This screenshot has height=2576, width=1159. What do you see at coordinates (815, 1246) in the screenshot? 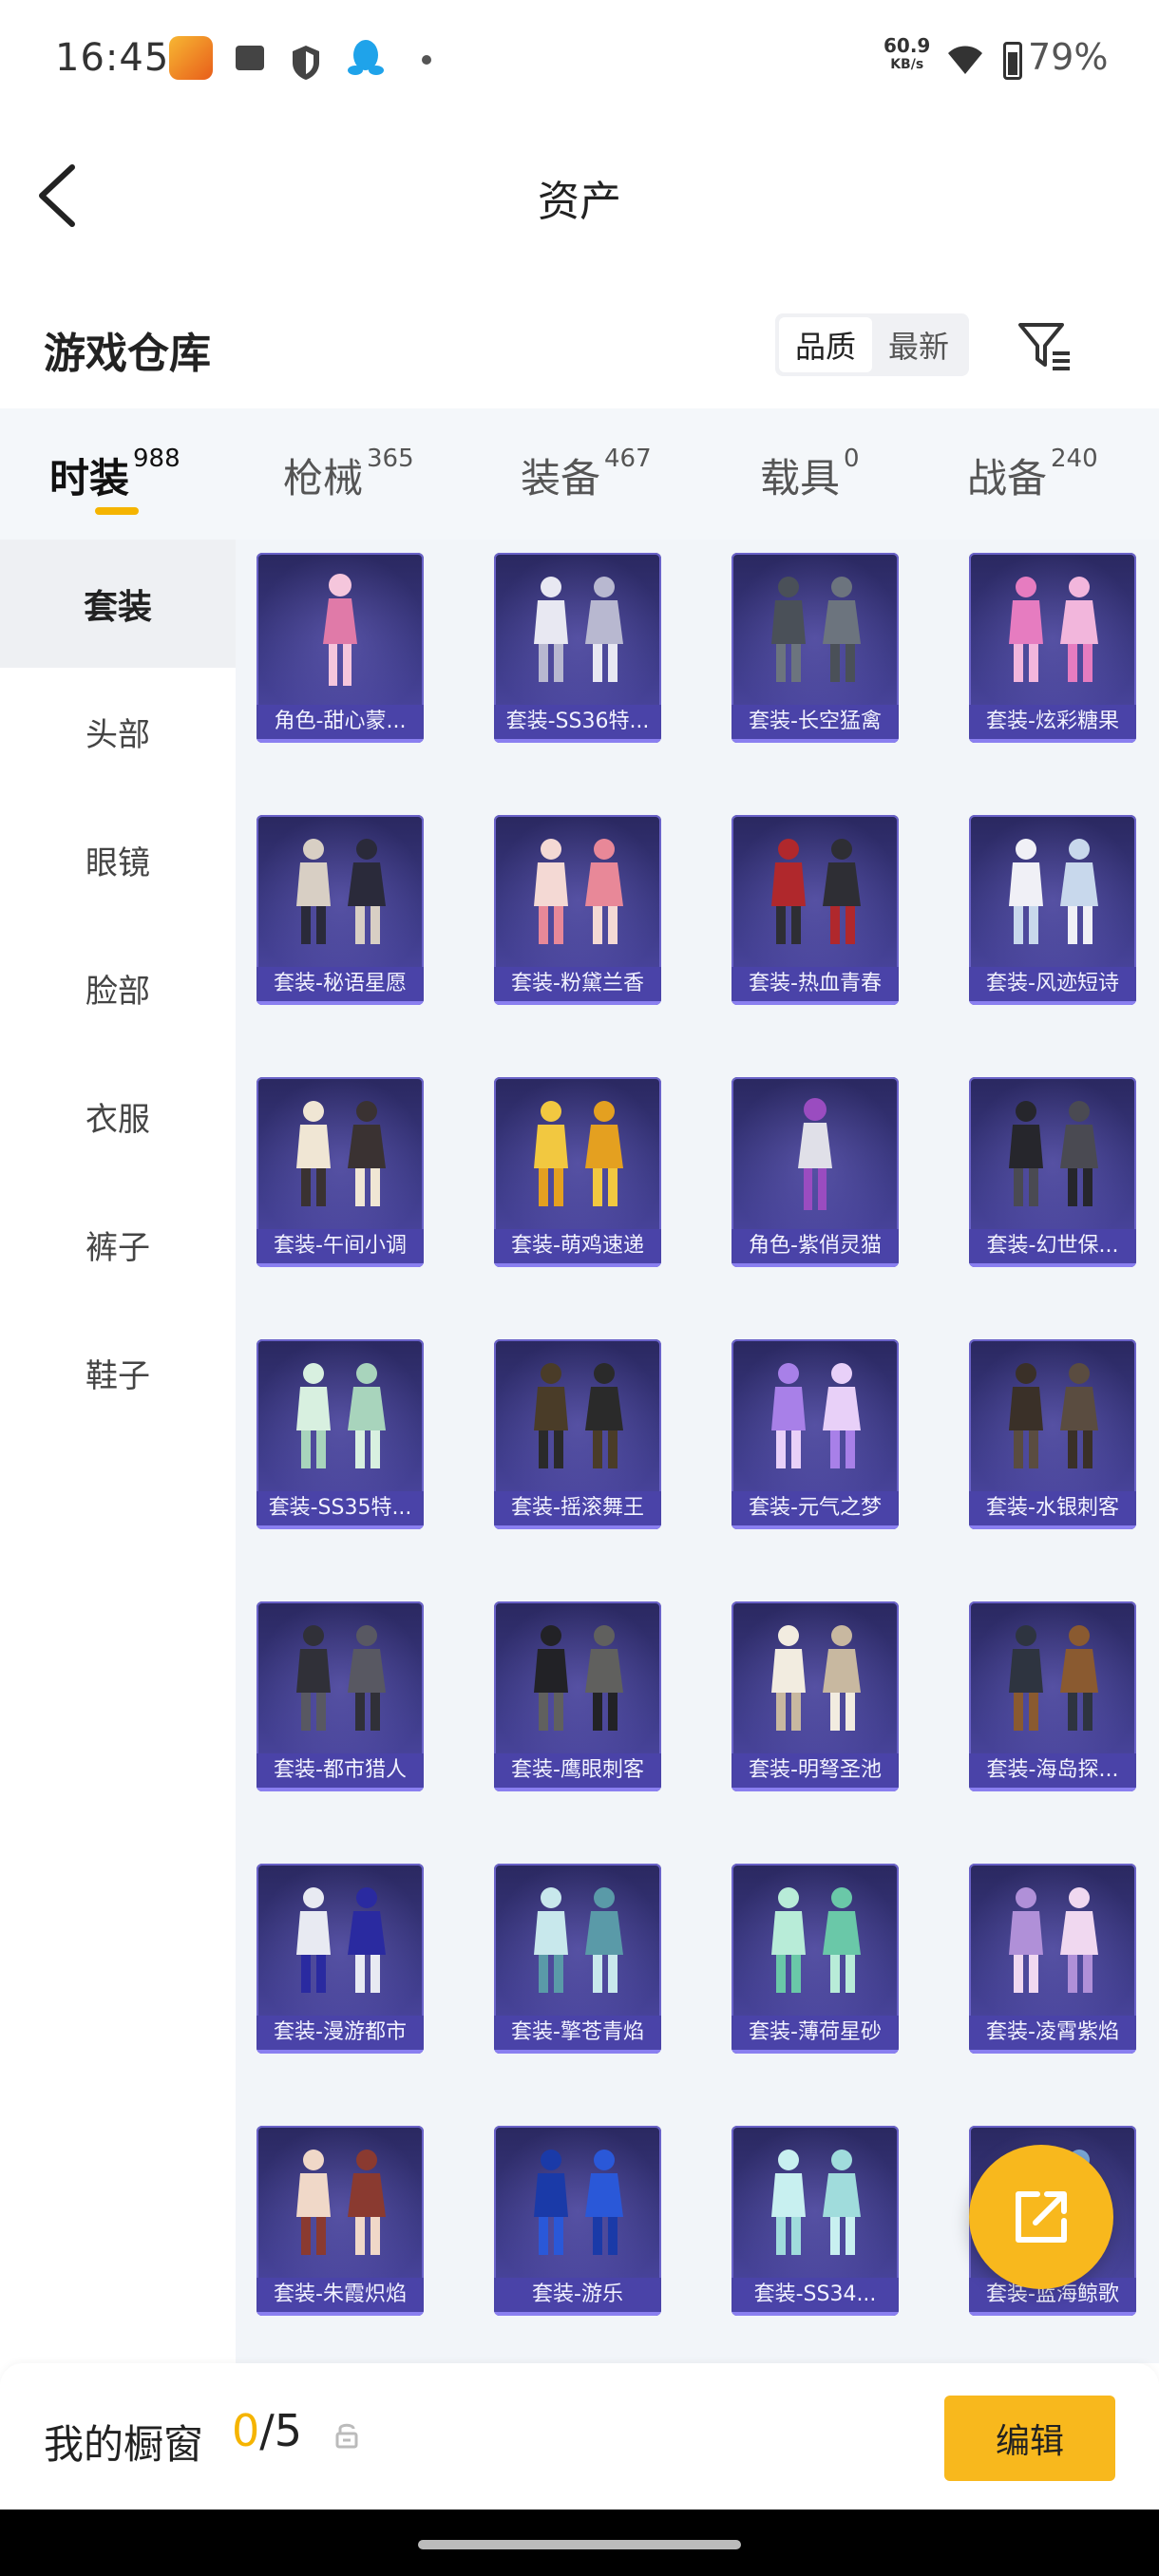
I see `item-label: 角色-紫俏灵猫` at bounding box center [815, 1246].